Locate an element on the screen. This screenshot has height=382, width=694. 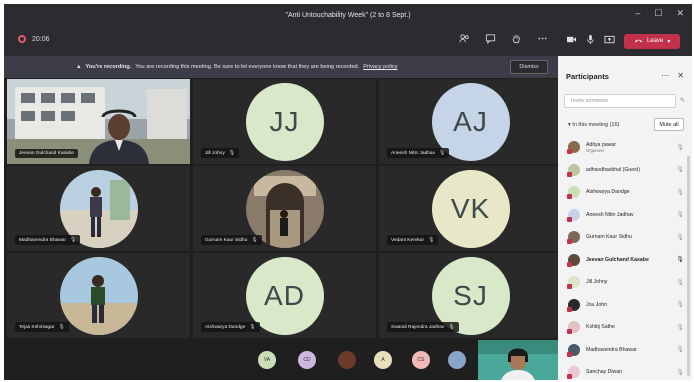
toolbar-icons is located at coordinates (503, 40).